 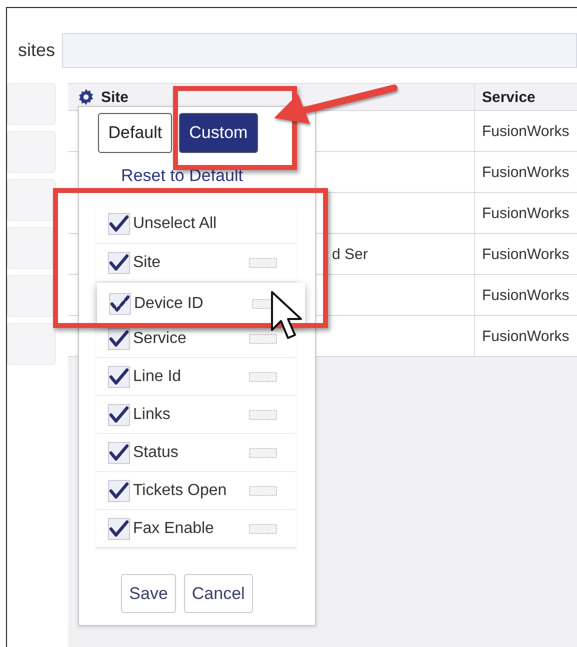 I want to click on save-button: Save, so click(x=148, y=593).